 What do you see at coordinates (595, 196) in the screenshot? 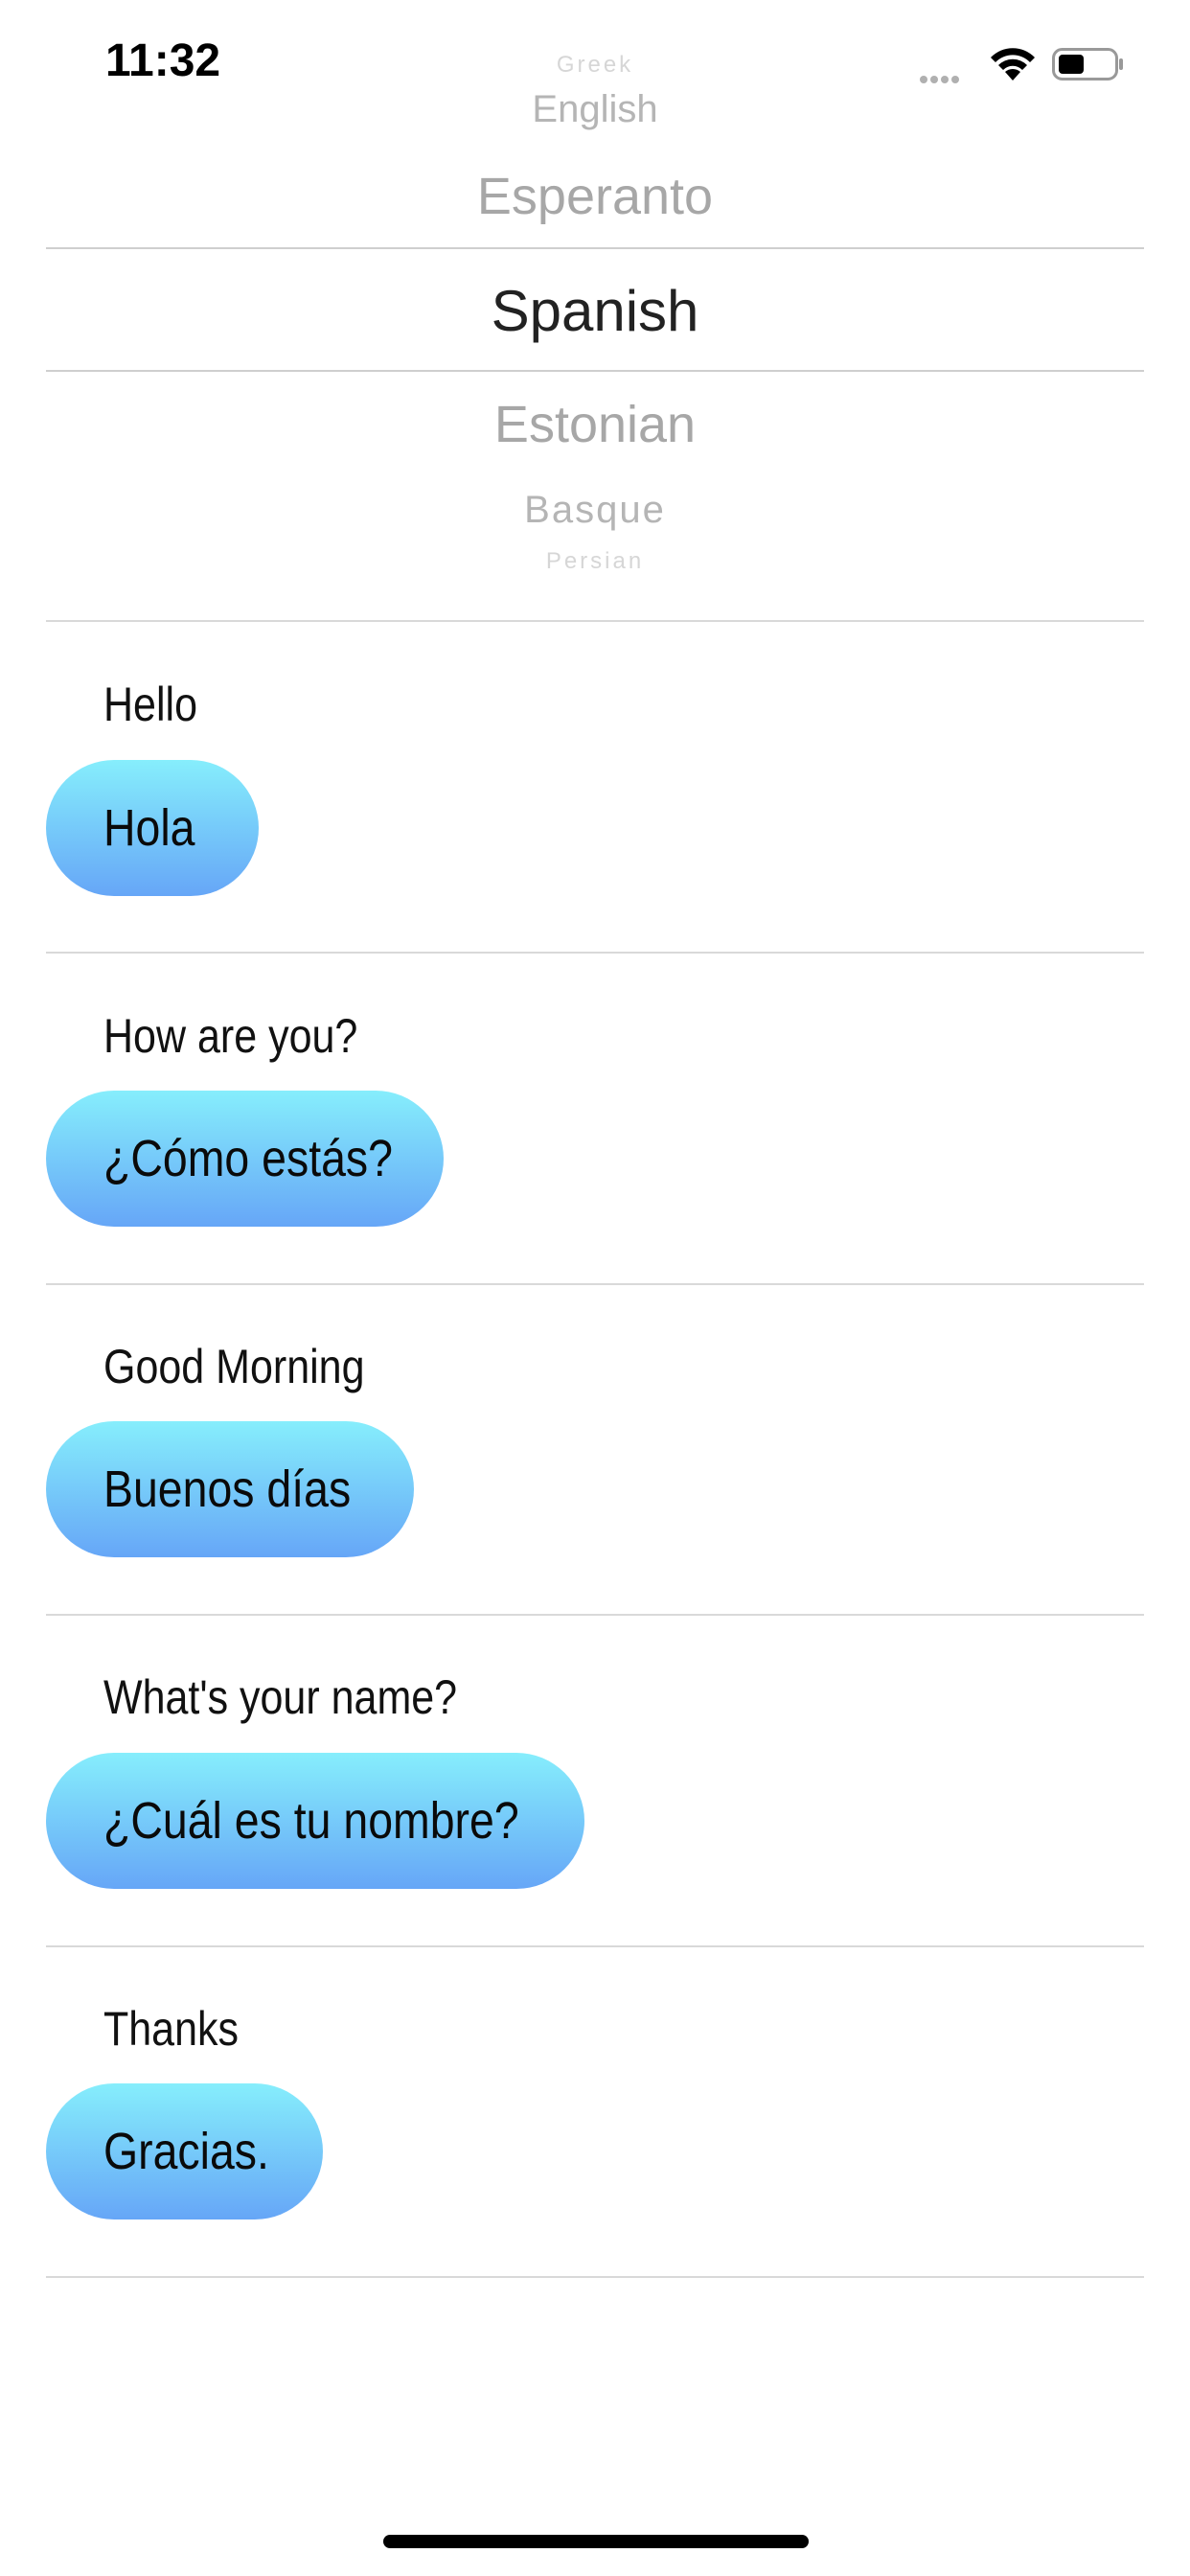
I see `picker-option-esperanto: Esperanto` at bounding box center [595, 196].